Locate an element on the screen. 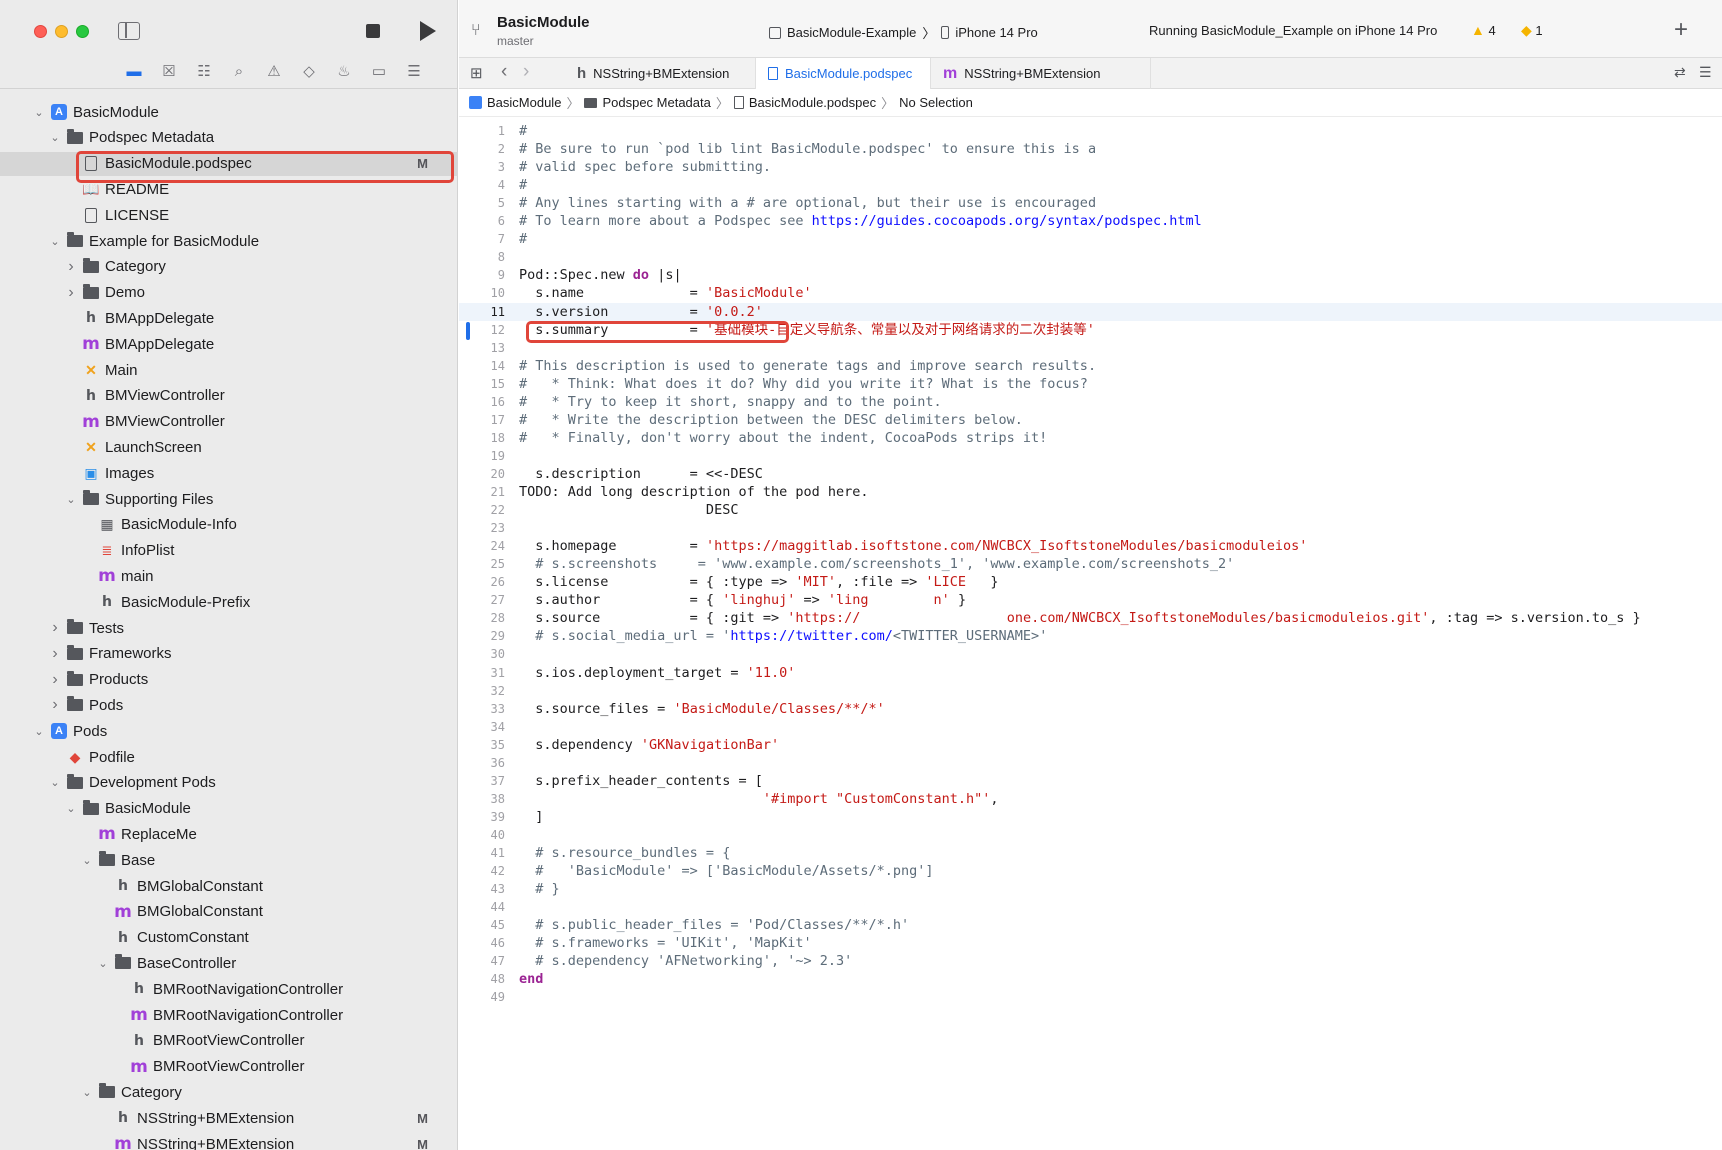  scheme-selector: BasicModule-Example 〉 iPhone 14 Pro is located at coordinates (903, 32).